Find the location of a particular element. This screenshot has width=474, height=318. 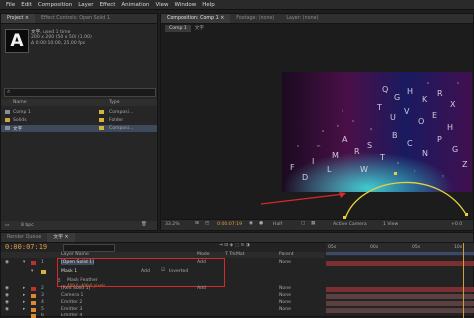

work-area-bar is located at coordinates (400, 253).